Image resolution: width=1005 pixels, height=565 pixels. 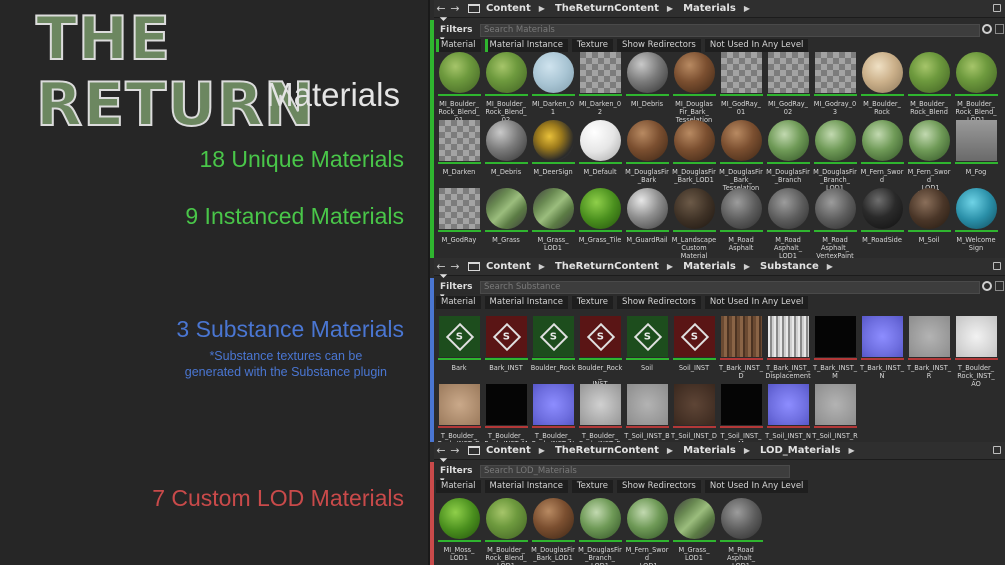 What do you see at coordinates (788, 348) in the screenshot?
I see `asset-tile: T_Bark_INST_ Displacement` at bounding box center [788, 348].